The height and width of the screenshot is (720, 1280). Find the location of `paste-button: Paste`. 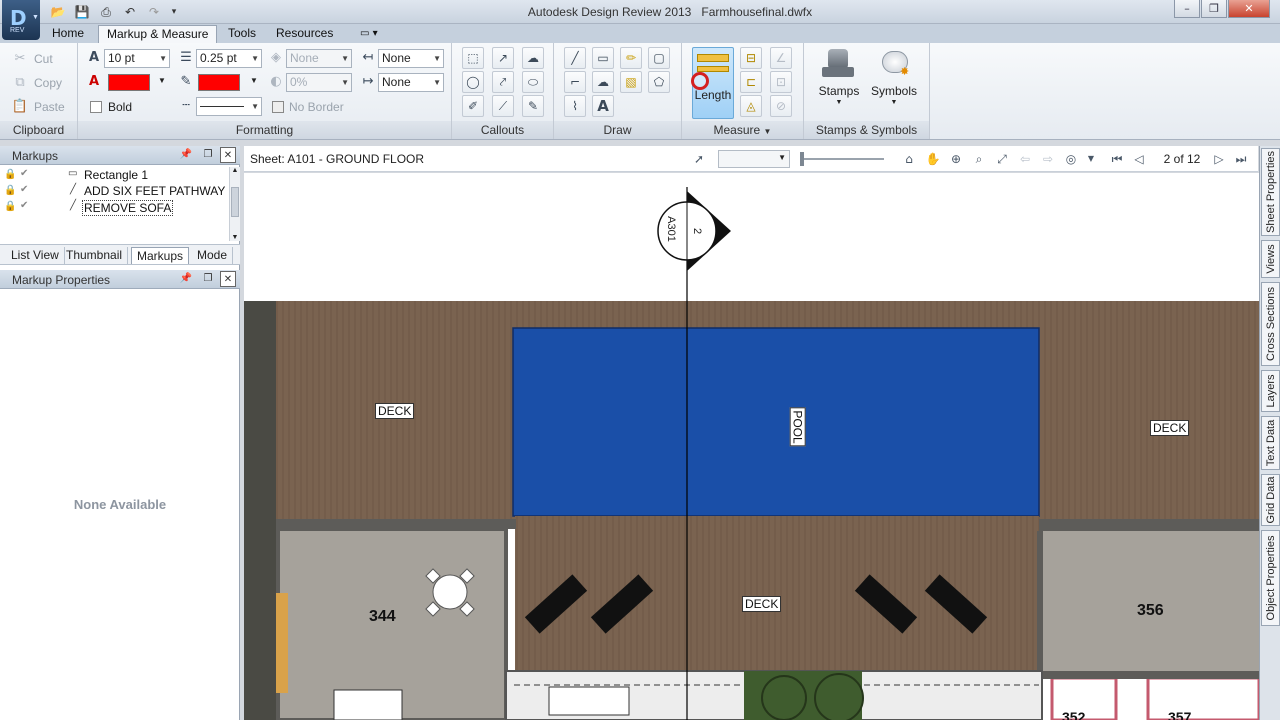

paste-button: Paste is located at coordinates (49, 107).